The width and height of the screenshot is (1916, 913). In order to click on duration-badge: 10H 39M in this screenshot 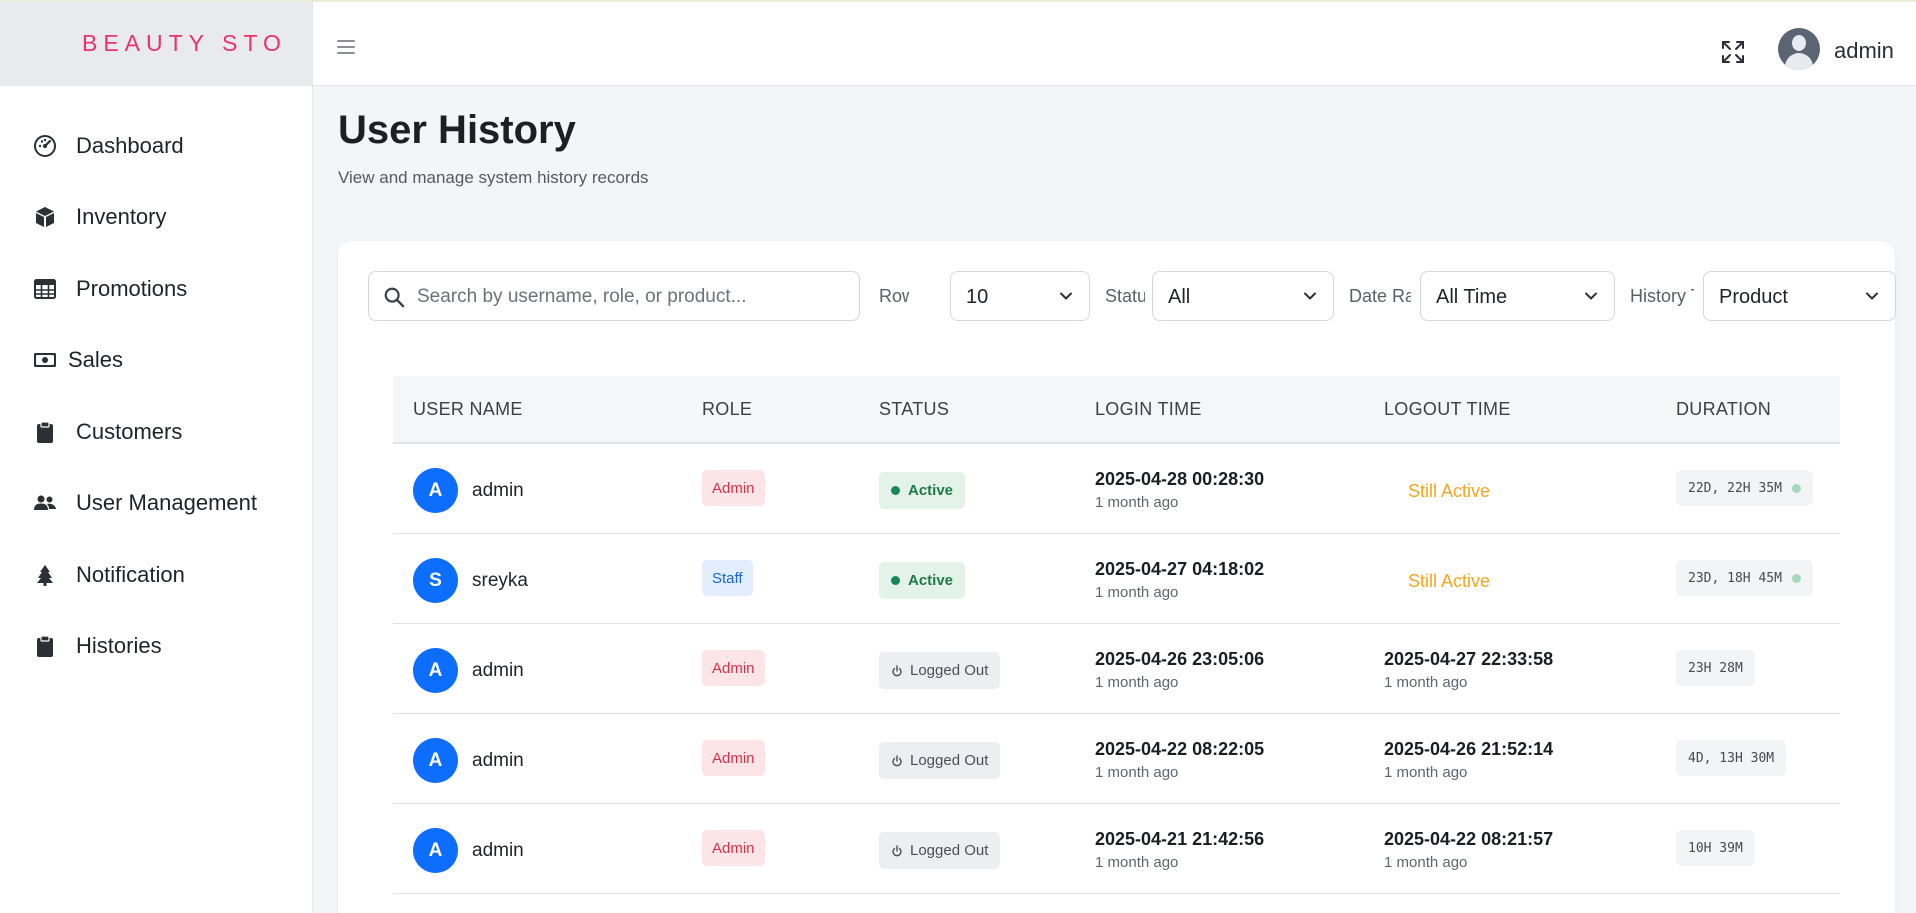, I will do `click(1715, 848)`.